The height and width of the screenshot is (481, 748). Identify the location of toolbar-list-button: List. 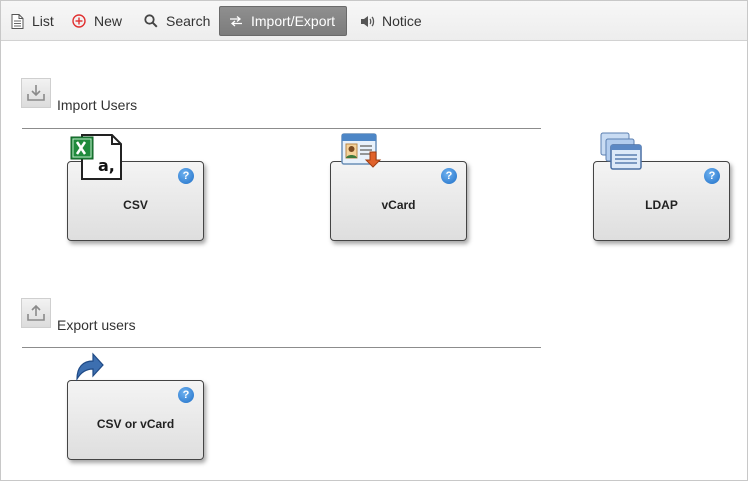
(31, 21).